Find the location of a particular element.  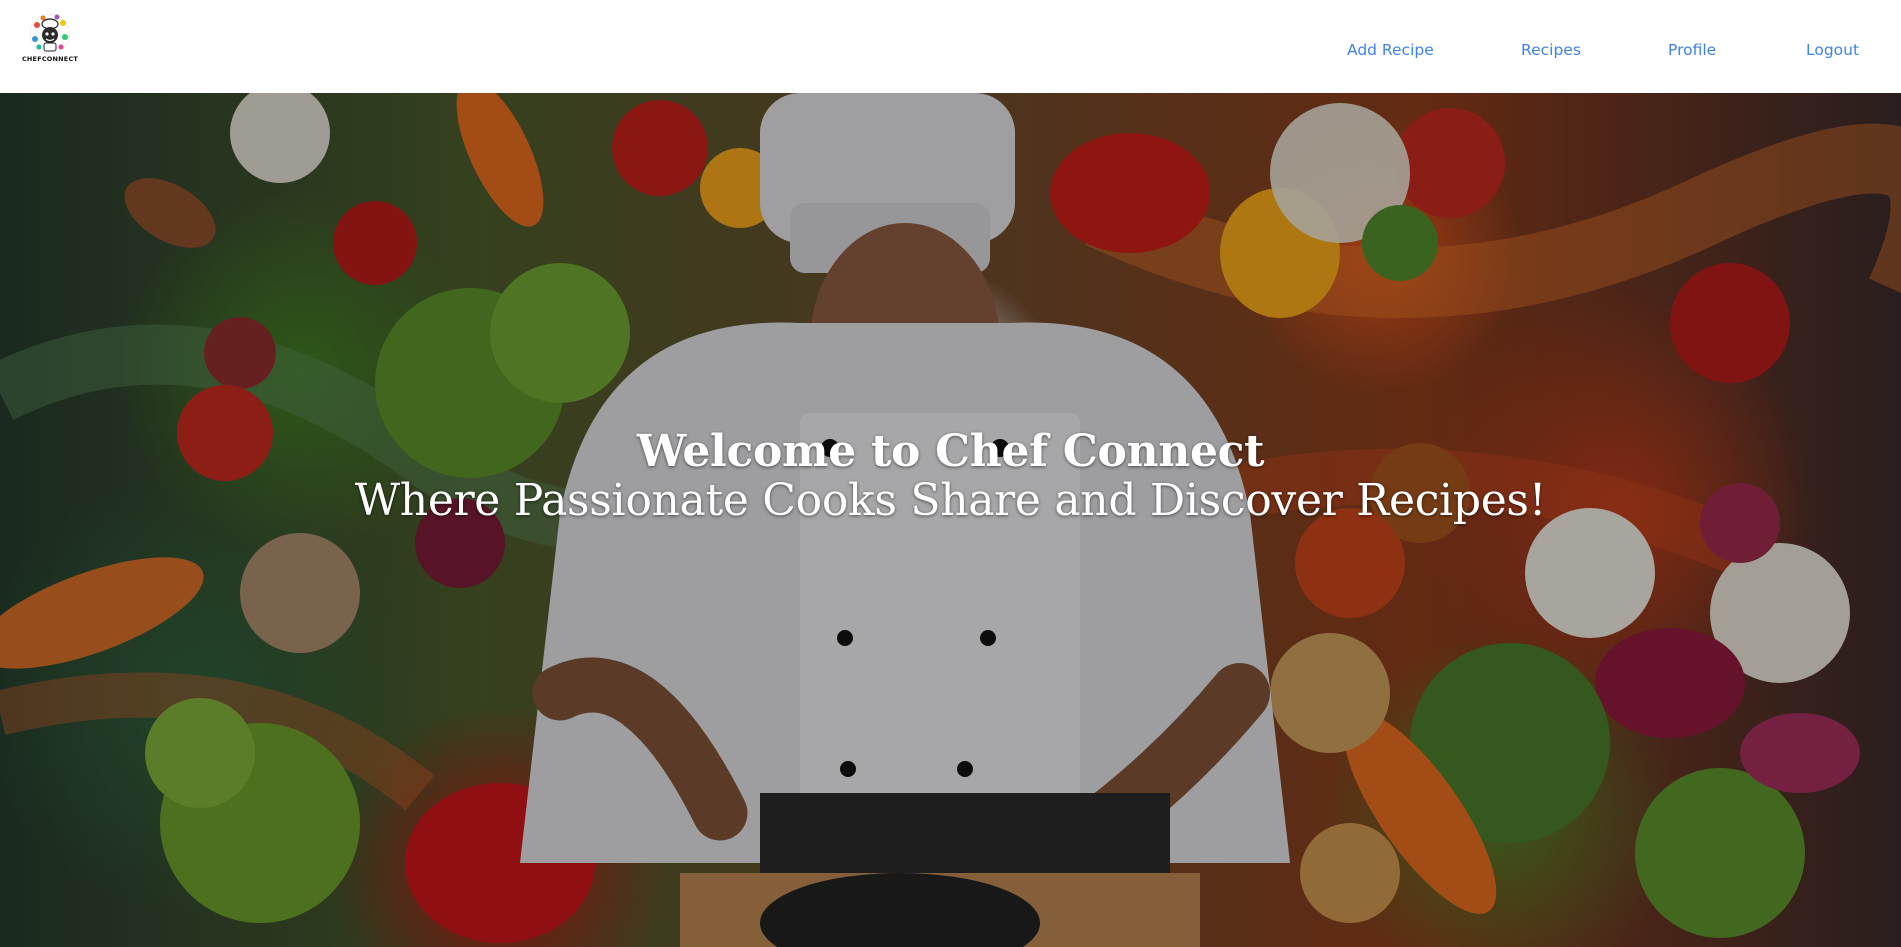

nav-add-recipe-link: Add Recipe is located at coordinates (1390, 50).